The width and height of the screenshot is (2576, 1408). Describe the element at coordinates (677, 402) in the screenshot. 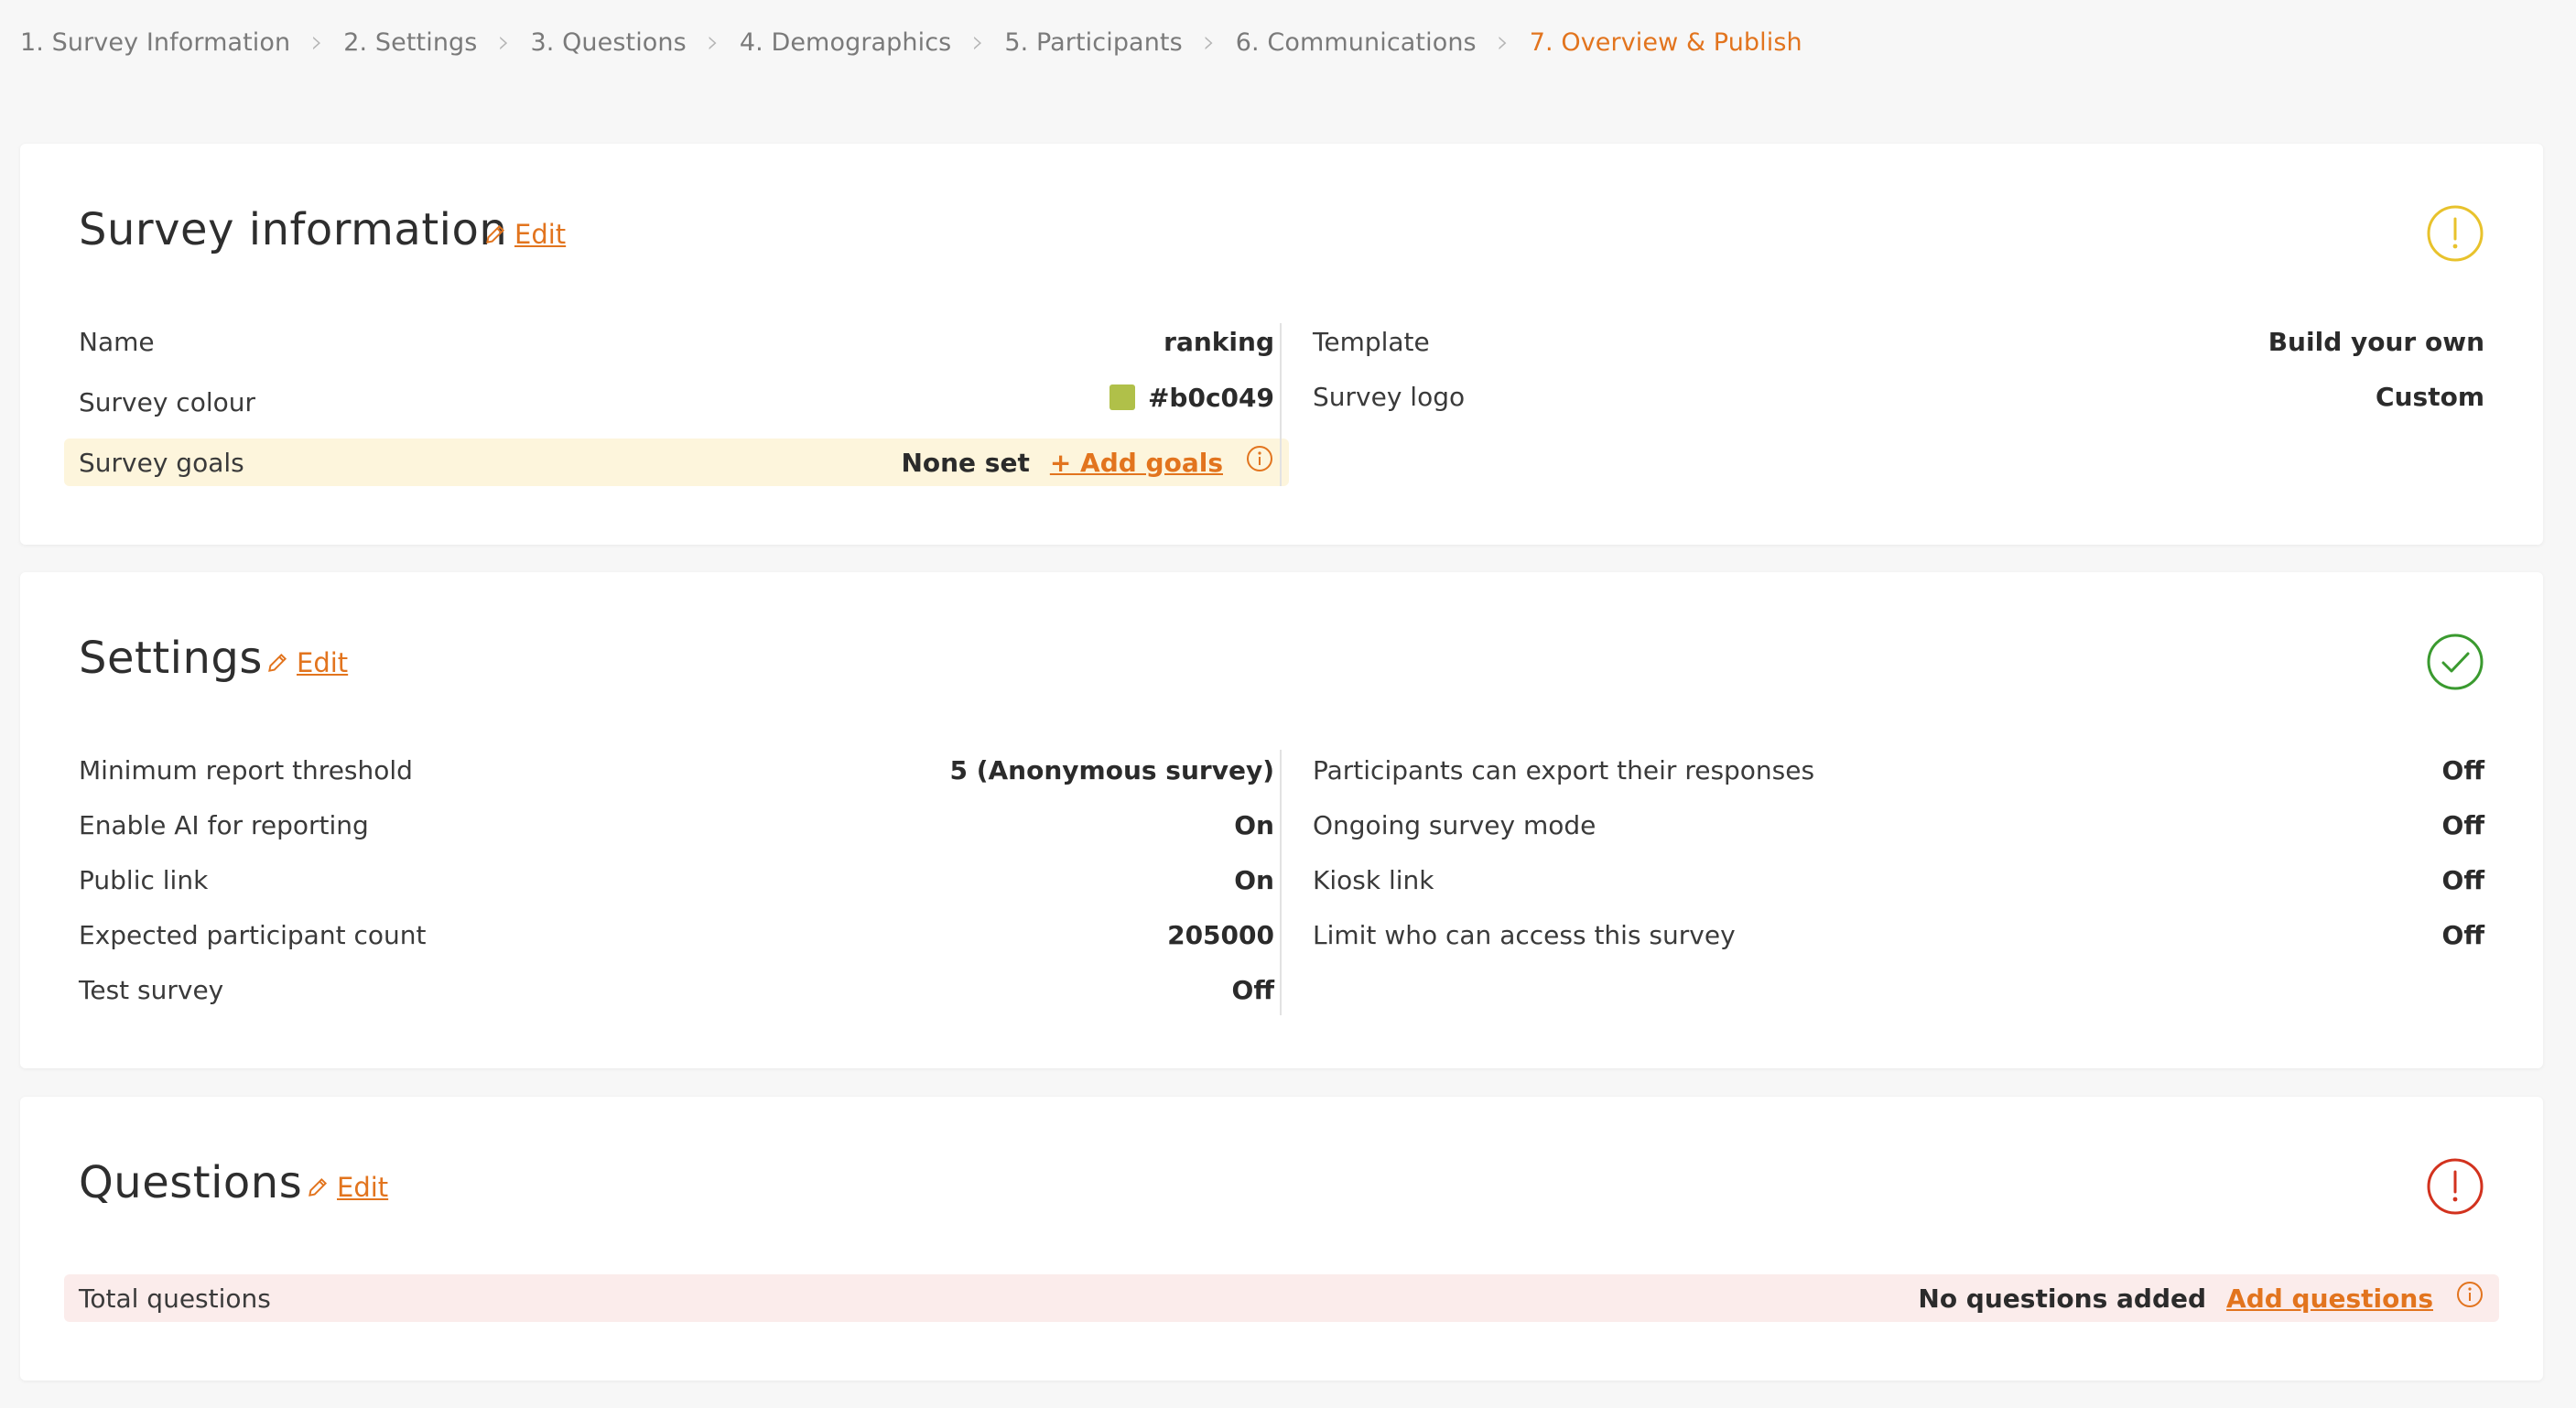

I see `info-row-survey-colour: Survey colour #b0c049` at that location.